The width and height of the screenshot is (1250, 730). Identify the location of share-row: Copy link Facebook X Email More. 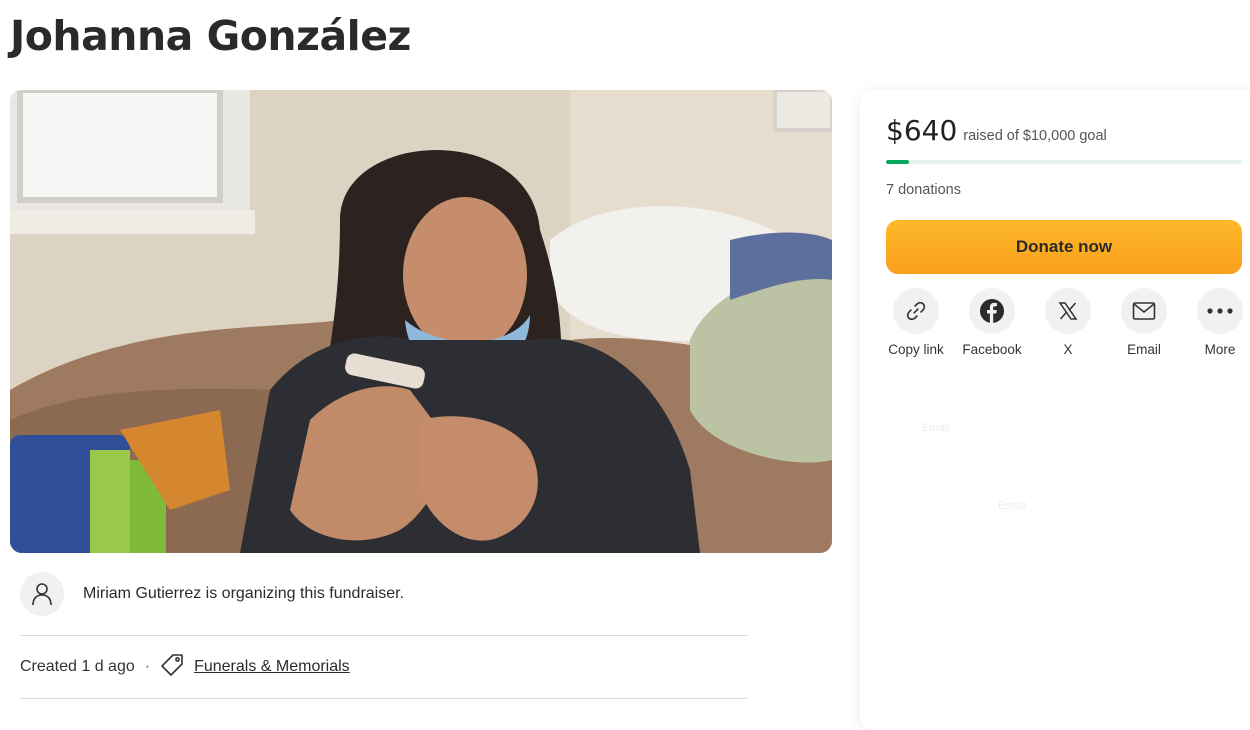
(1064, 322).